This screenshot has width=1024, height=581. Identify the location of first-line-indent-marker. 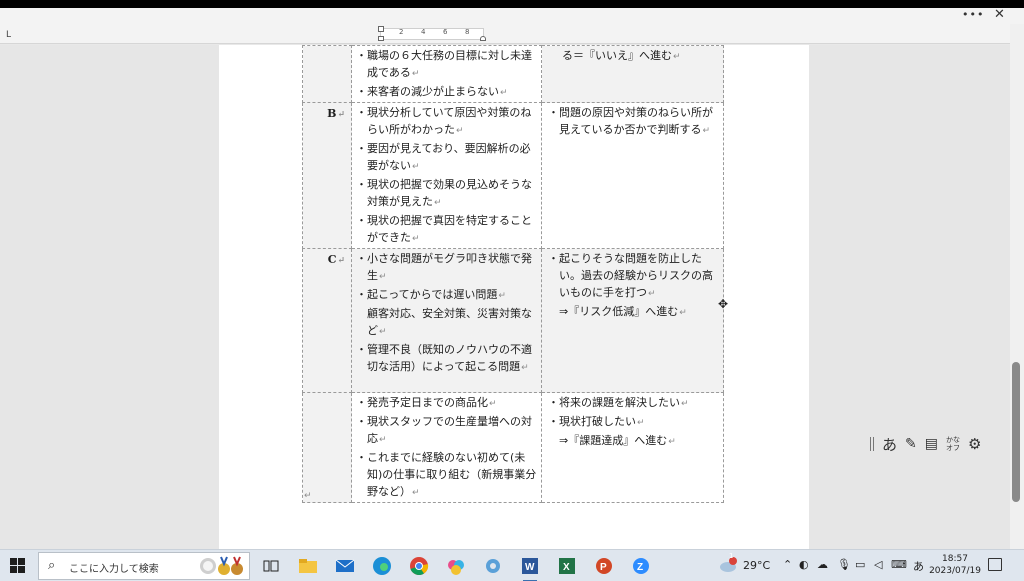
(381, 29).